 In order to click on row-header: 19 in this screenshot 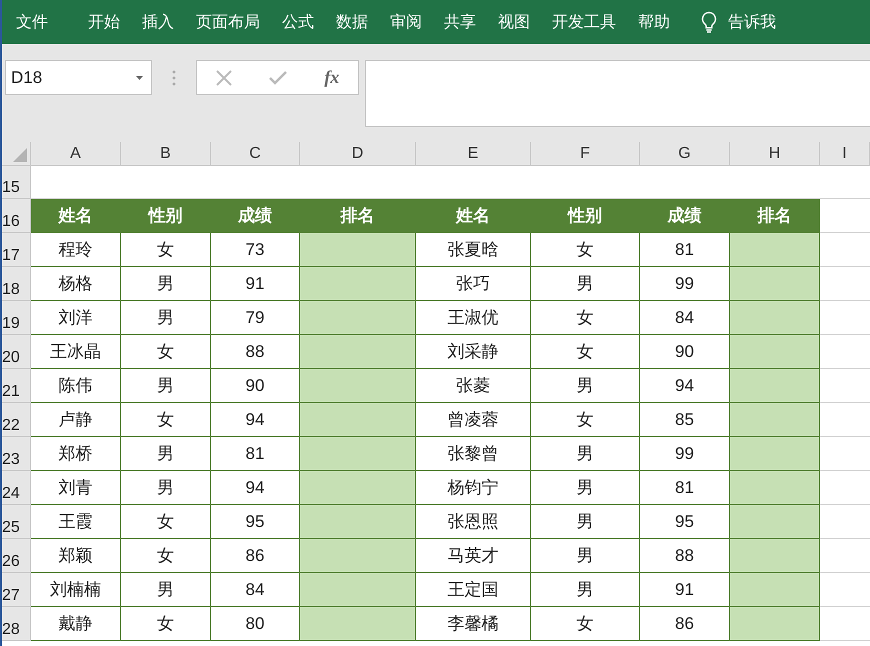, I will do `click(16, 318)`.